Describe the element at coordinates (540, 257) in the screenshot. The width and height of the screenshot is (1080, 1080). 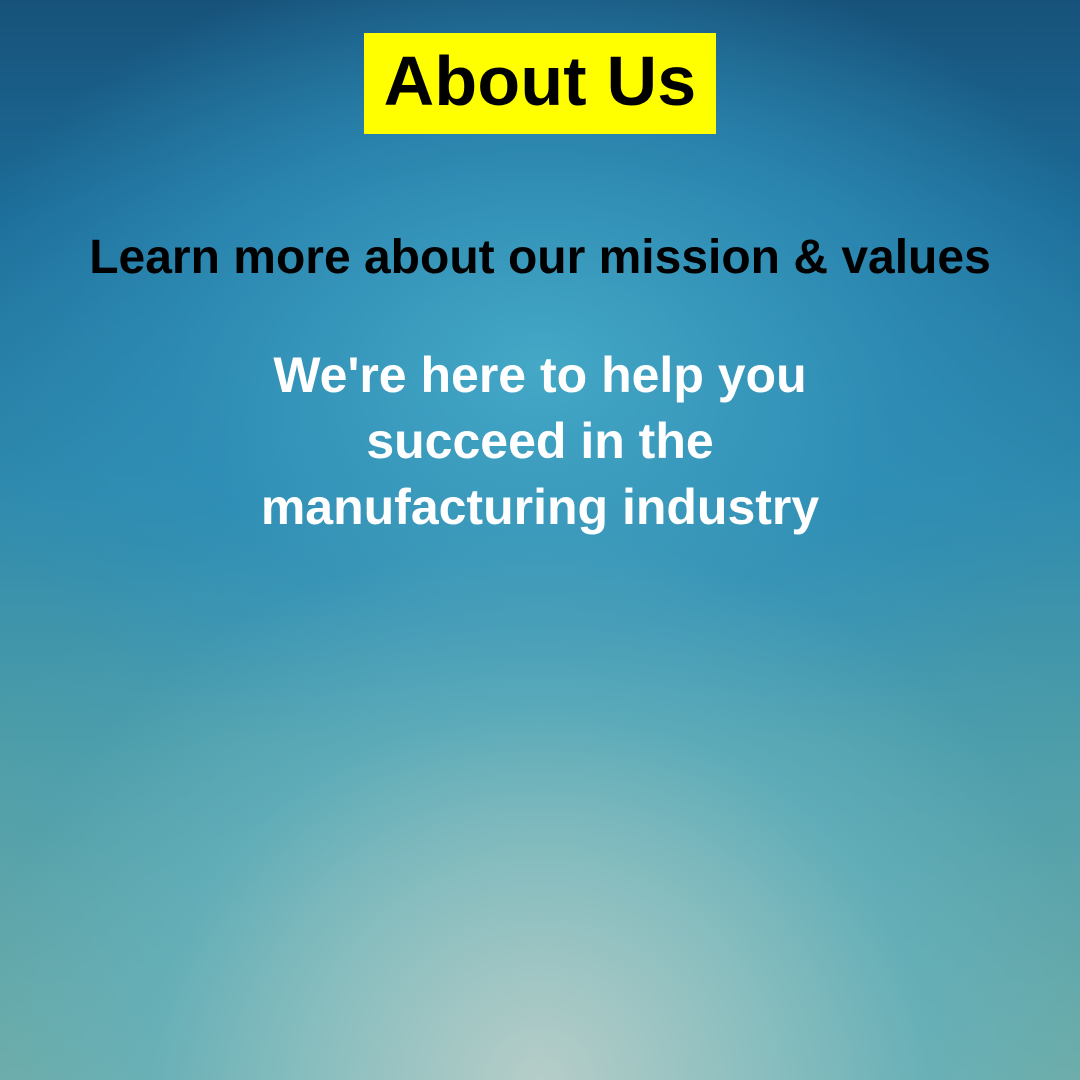
I see `mission-values-subtitle: Learn more about our mission & values` at that location.